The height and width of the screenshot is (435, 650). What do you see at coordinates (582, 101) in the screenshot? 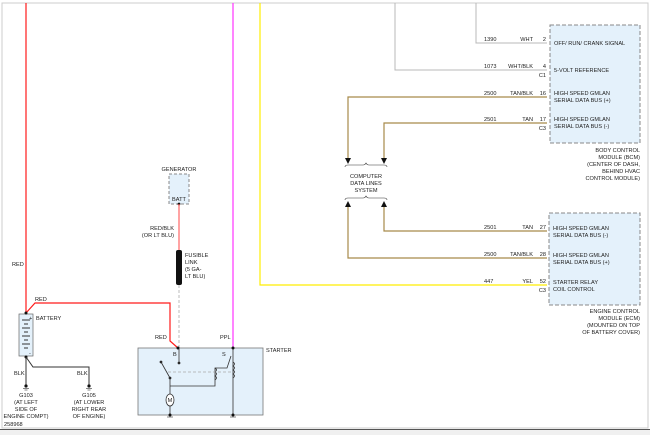
I see `pin-function: SERIAL DATA BUS (+)` at bounding box center [582, 101].